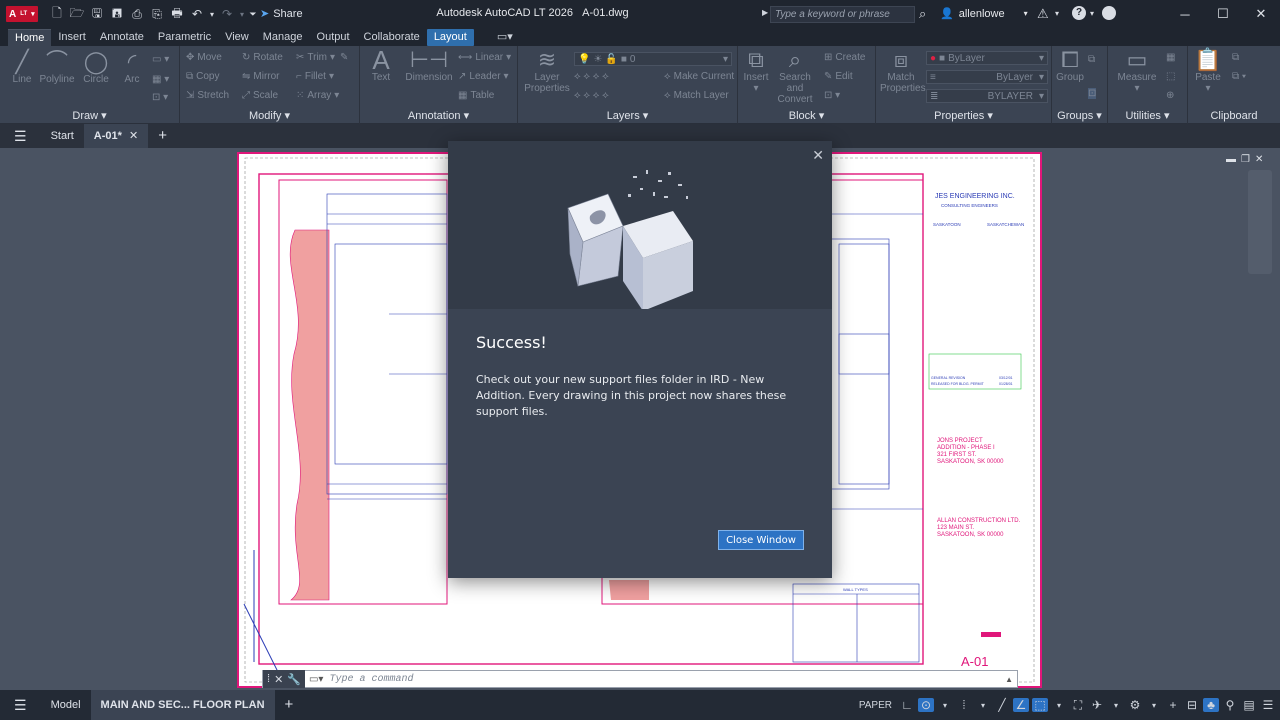 This screenshot has width=1280, height=720. What do you see at coordinates (207, 95) in the screenshot?
I see `stretch-button: ⇲ Stretch` at bounding box center [207, 95].